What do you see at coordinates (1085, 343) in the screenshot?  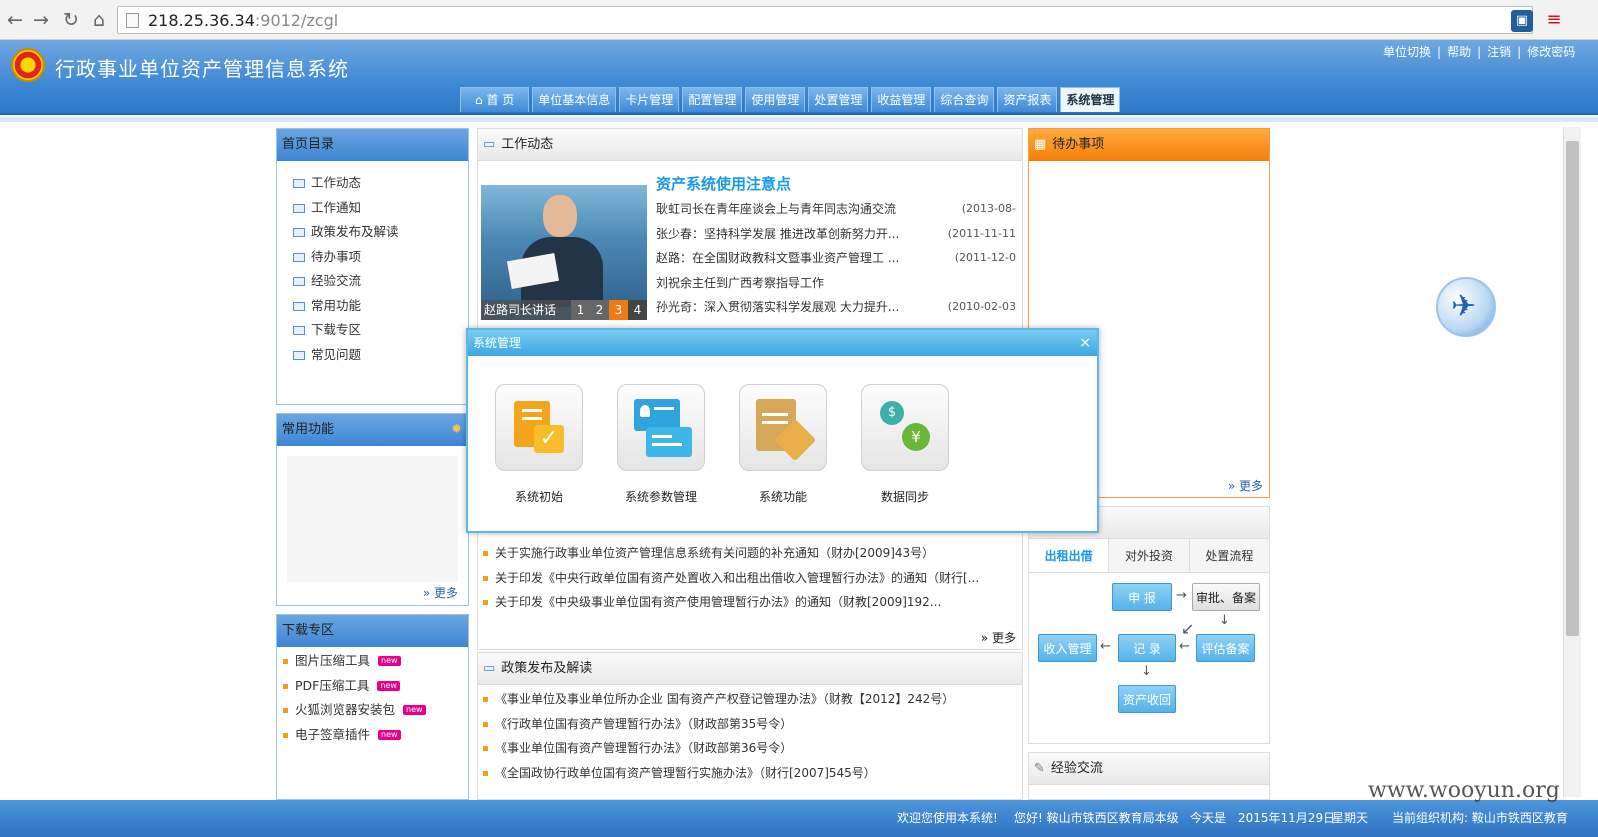 I see `close-icon: ×` at bounding box center [1085, 343].